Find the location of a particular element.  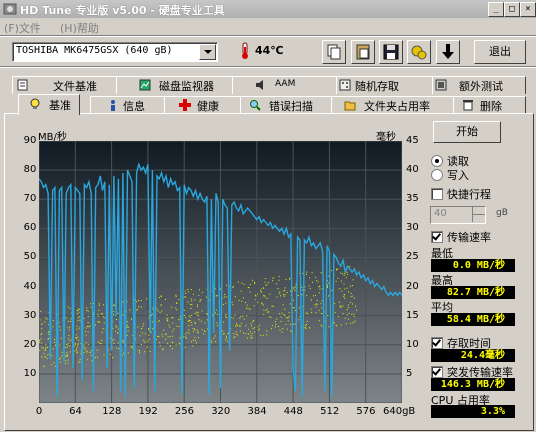

read-radio is located at coordinates (437, 161).